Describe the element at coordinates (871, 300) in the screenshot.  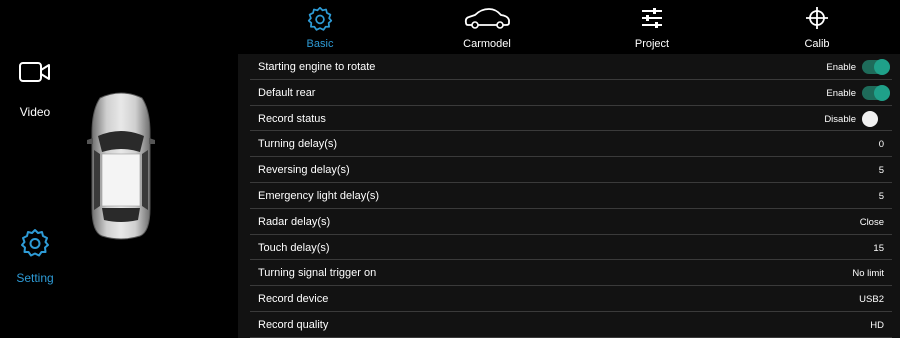
I see `setting-value: USB2` at that location.